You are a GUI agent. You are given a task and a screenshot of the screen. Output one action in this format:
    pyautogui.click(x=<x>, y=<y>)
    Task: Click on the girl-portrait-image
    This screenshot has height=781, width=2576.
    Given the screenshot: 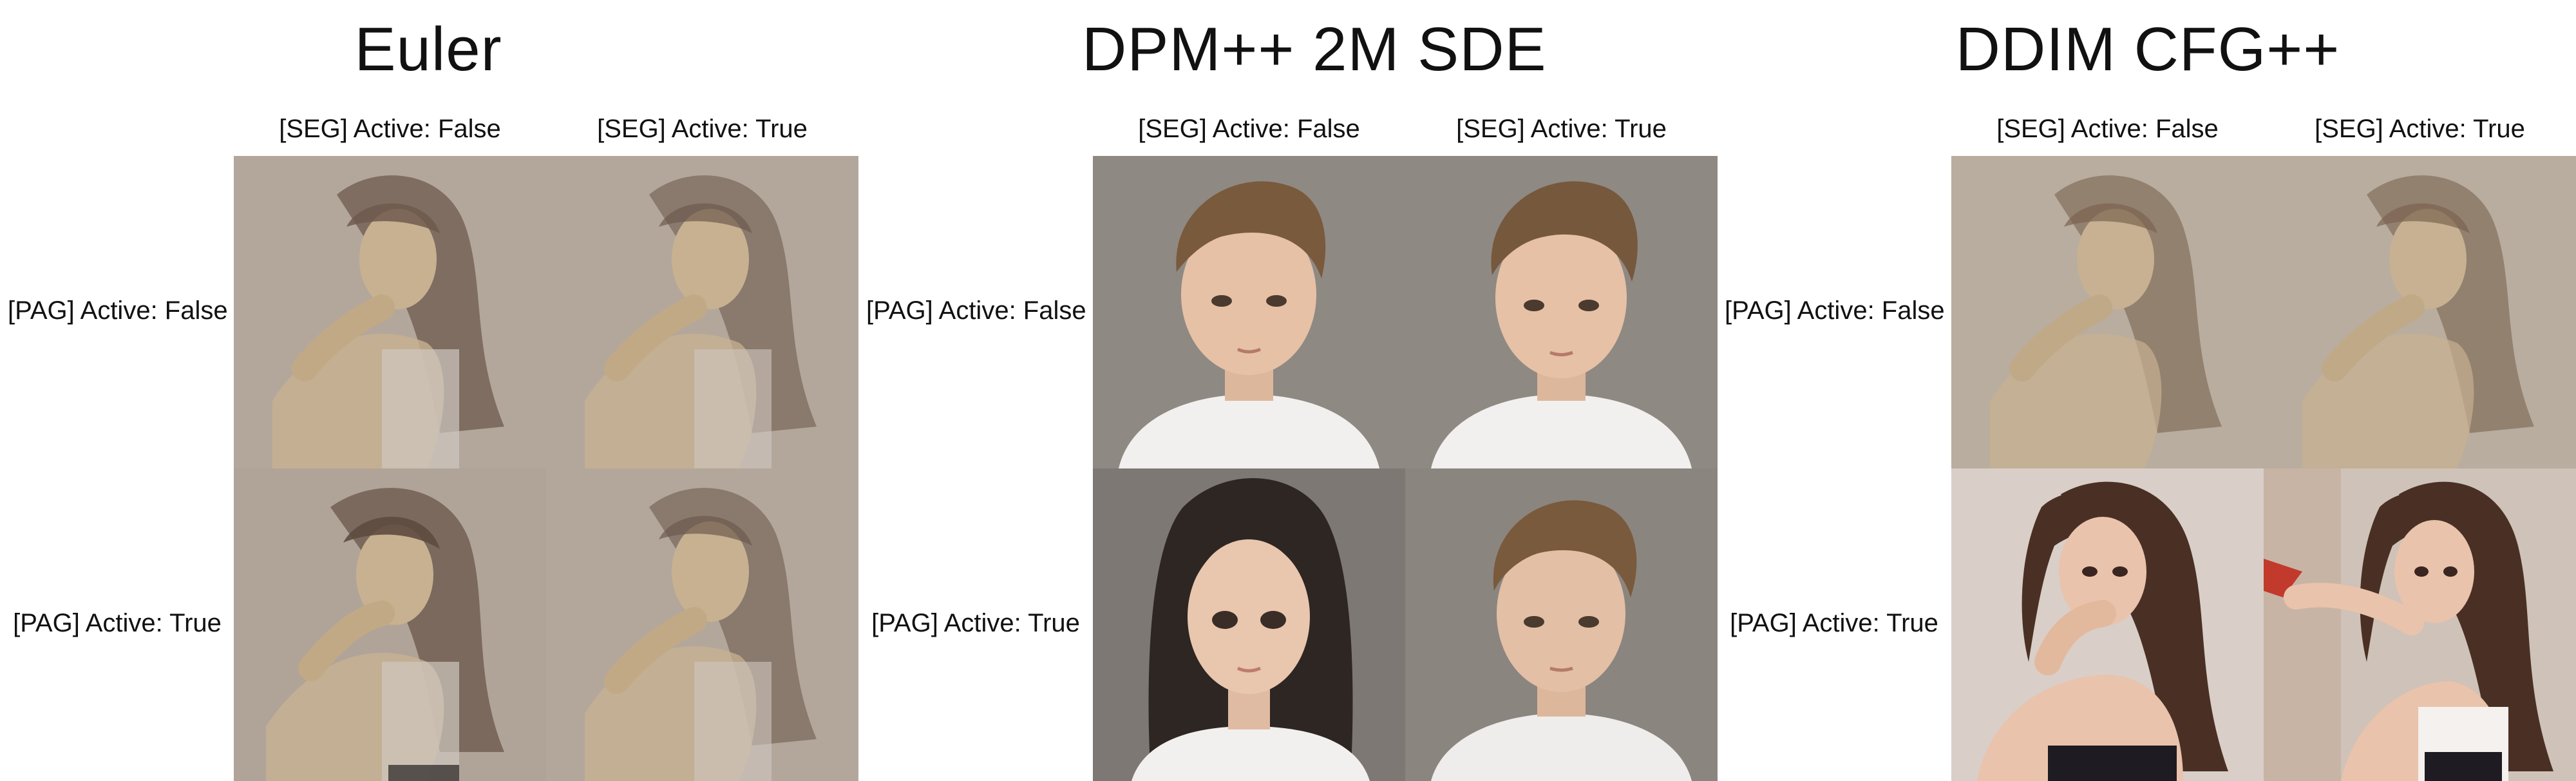 What is the action you would take?
    pyautogui.click(x=1249, y=624)
    